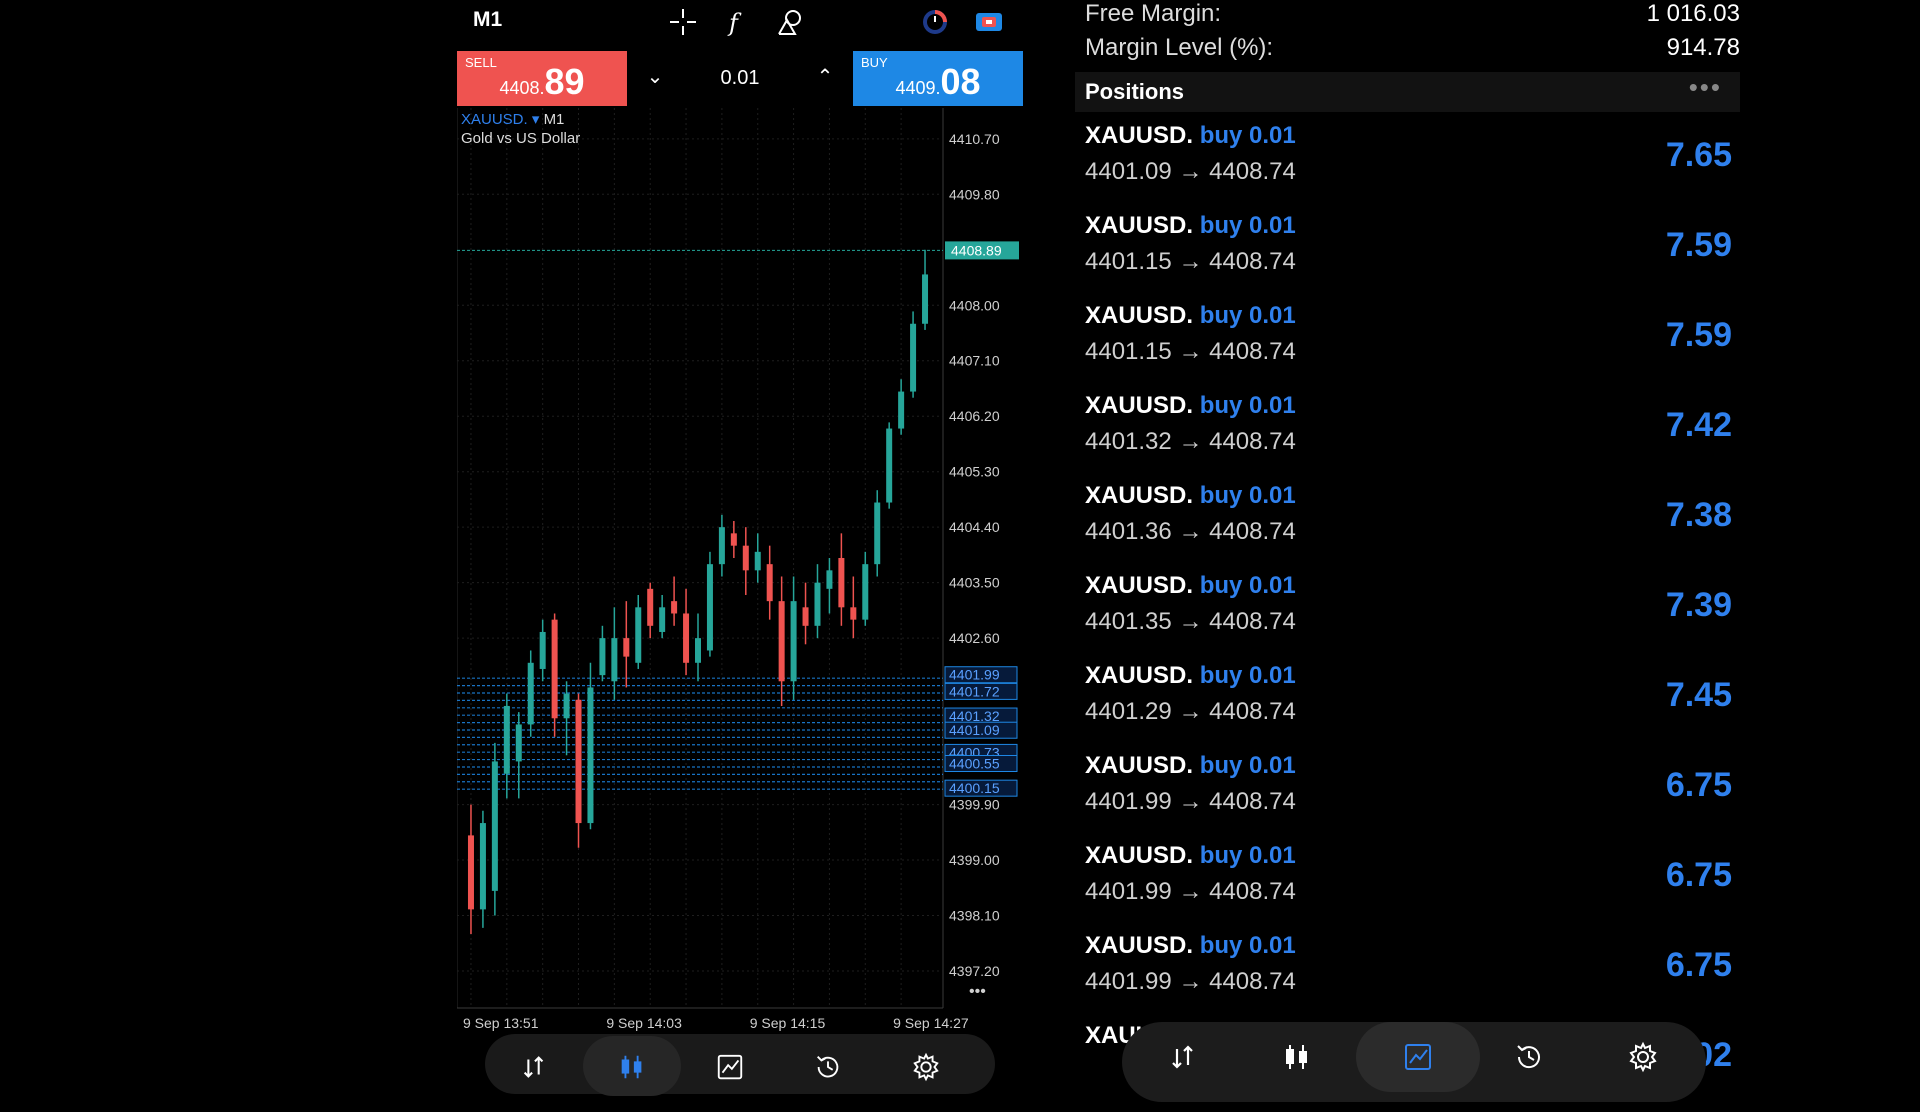 The image size is (1920, 1112). I want to click on chart-more-icon: •••, so click(977, 991).